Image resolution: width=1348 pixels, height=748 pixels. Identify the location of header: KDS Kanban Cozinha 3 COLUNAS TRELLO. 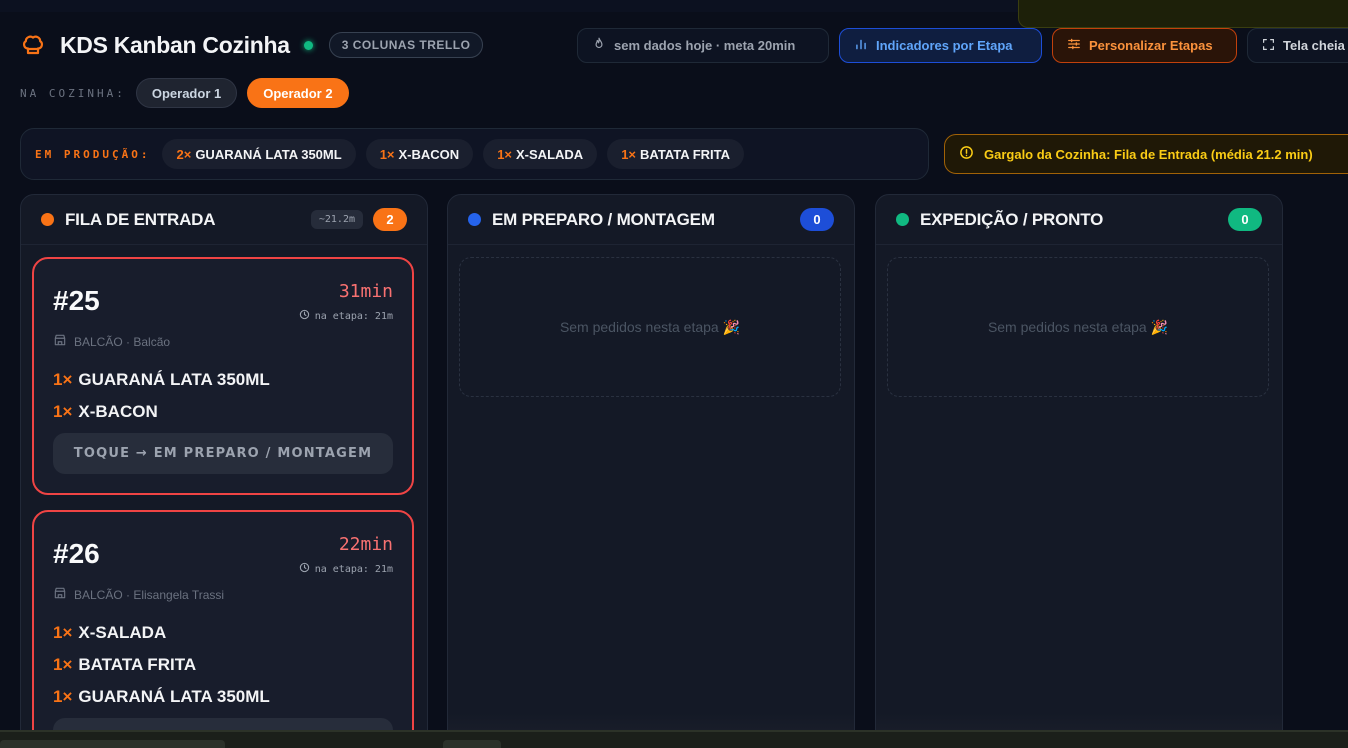
(252, 45).